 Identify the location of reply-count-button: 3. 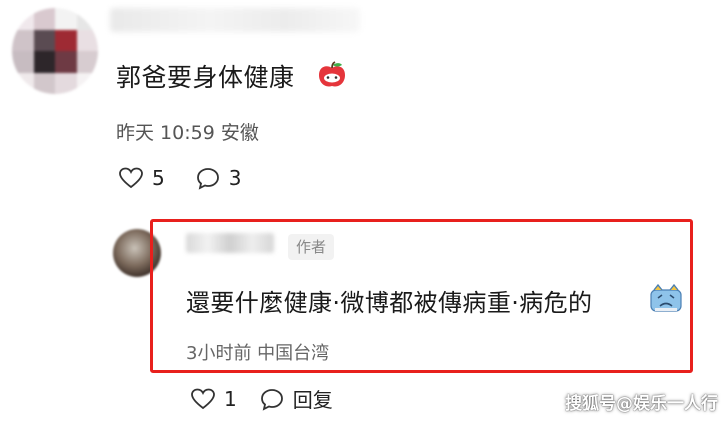
(218, 178).